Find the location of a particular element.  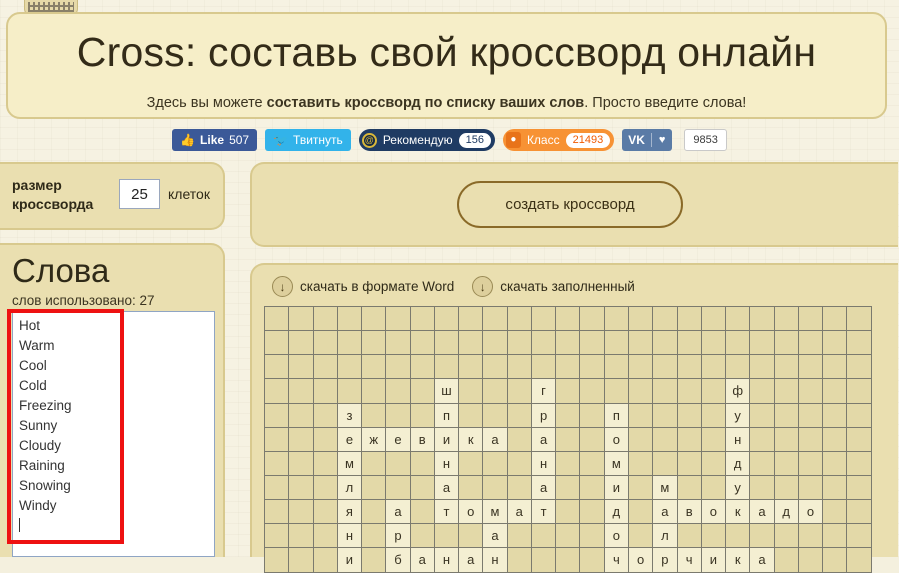

crossword-cell-letter: я is located at coordinates (350, 512).